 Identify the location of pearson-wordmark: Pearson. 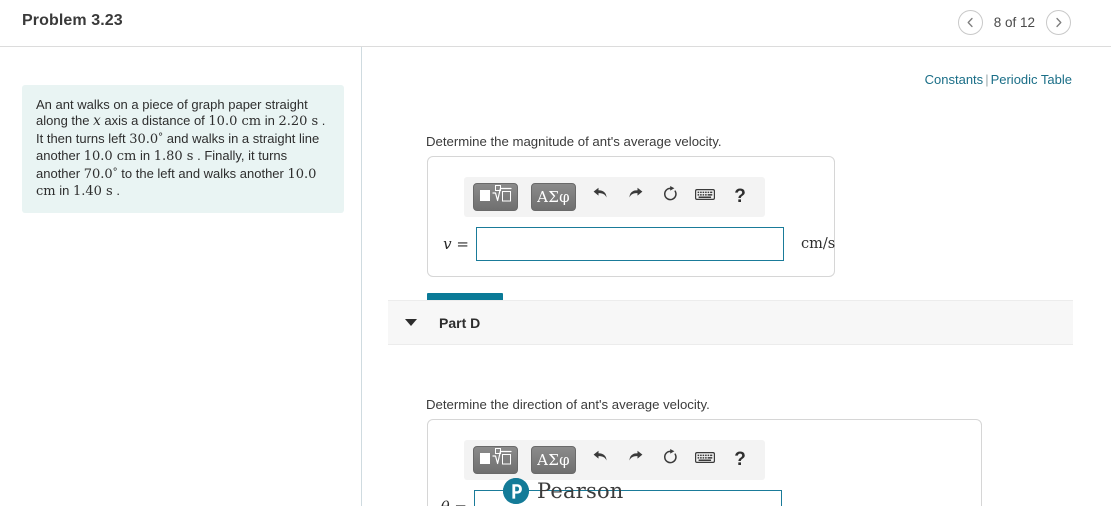
(580, 491).